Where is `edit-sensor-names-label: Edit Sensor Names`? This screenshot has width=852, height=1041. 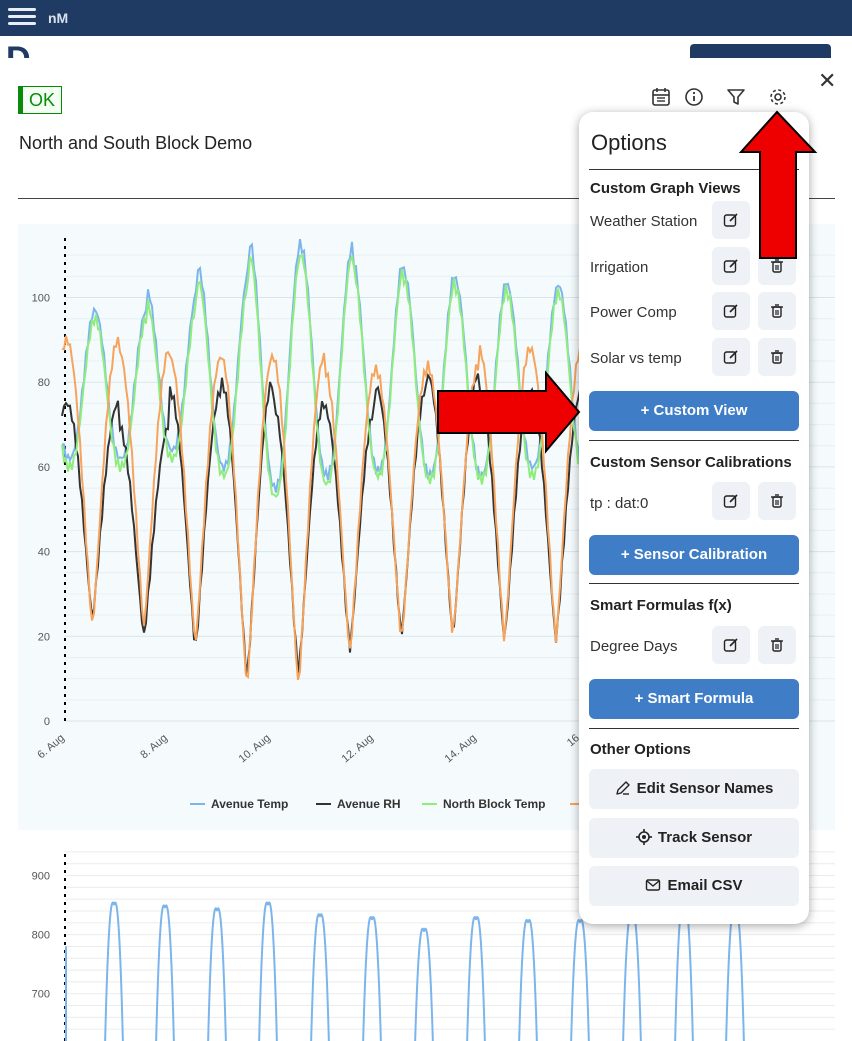
edit-sensor-names-label: Edit Sensor Names is located at coordinates (705, 788).